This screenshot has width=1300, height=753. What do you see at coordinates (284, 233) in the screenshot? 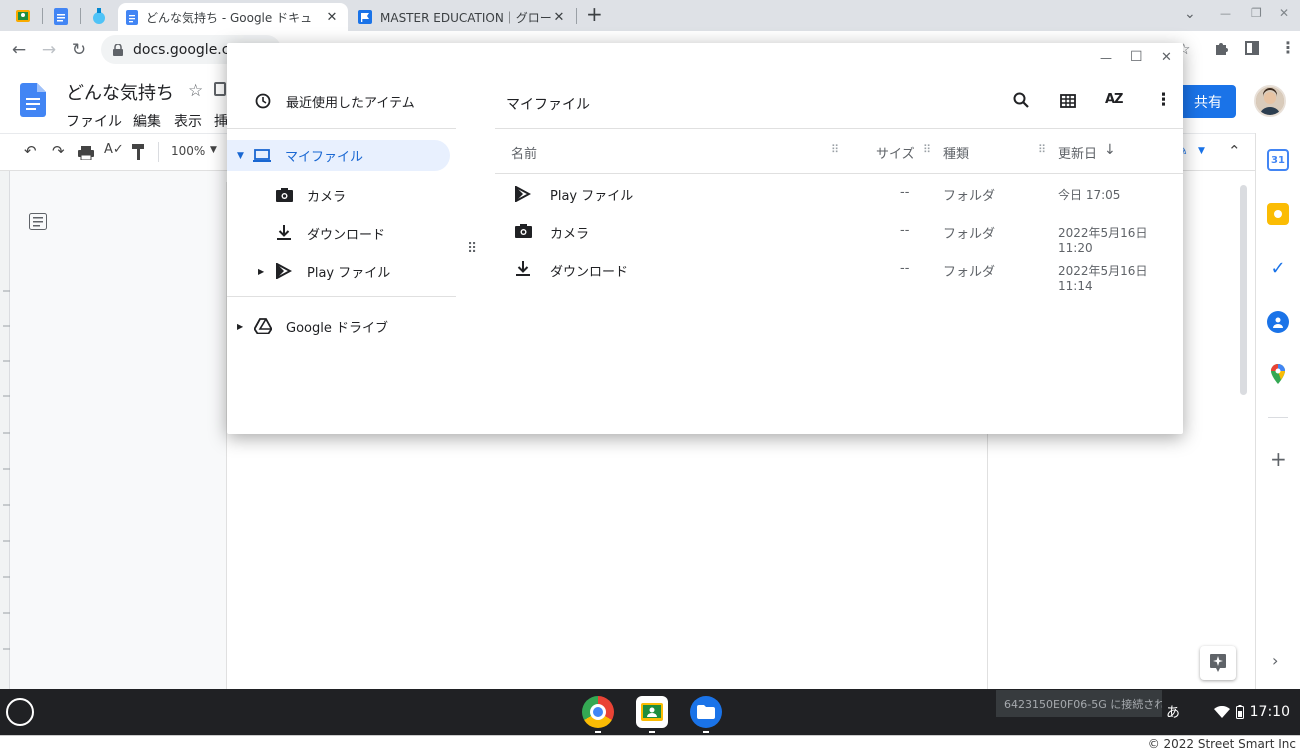
I see `download-icon` at bounding box center [284, 233].